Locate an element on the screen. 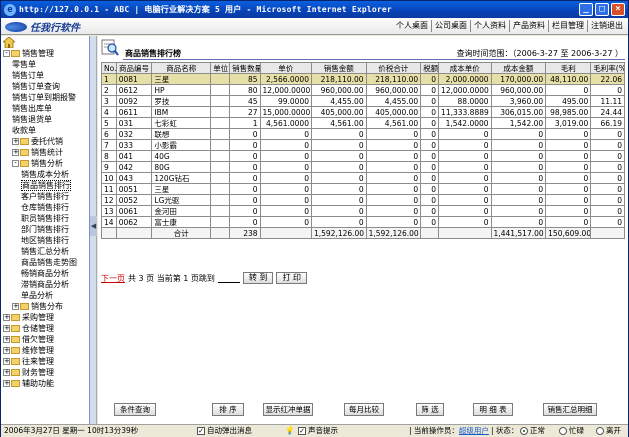  column-header: No. is located at coordinates (109, 68).